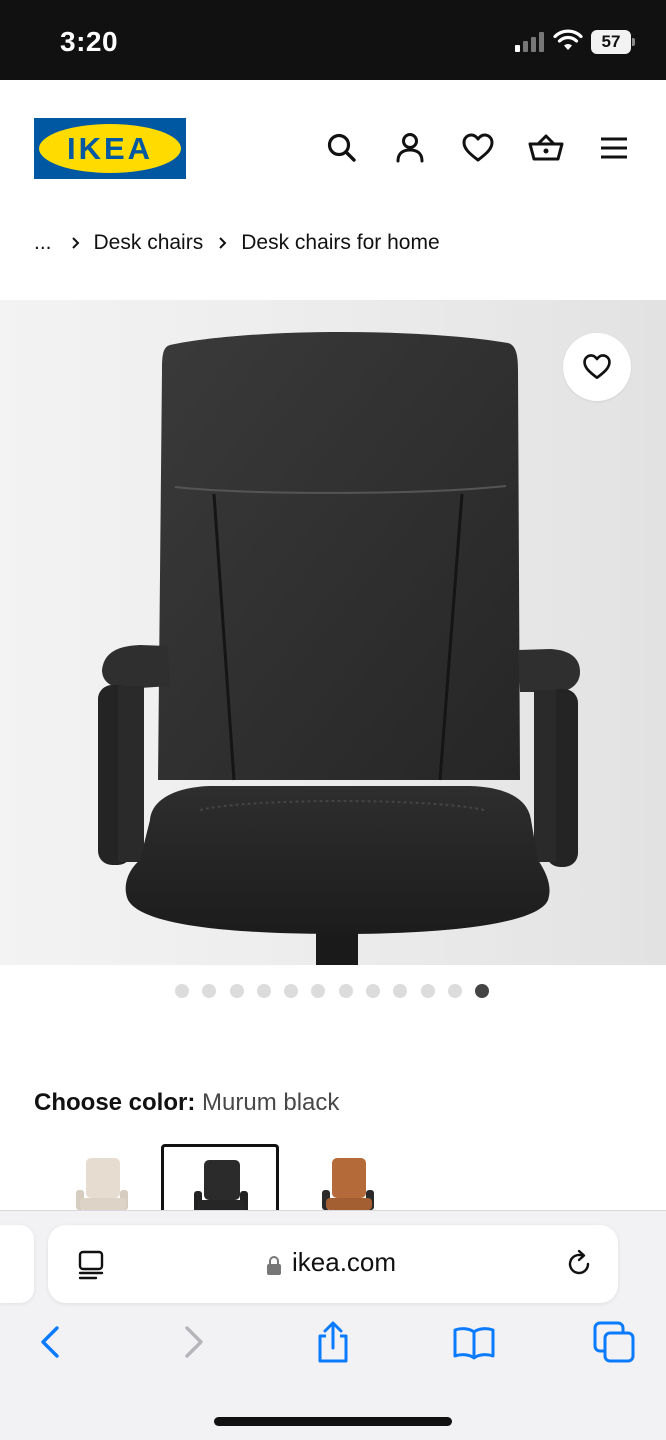  What do you see at coordinates (50, 1342) in the screenshot?
I see `back-icon` at bounding box center [50, 1342].